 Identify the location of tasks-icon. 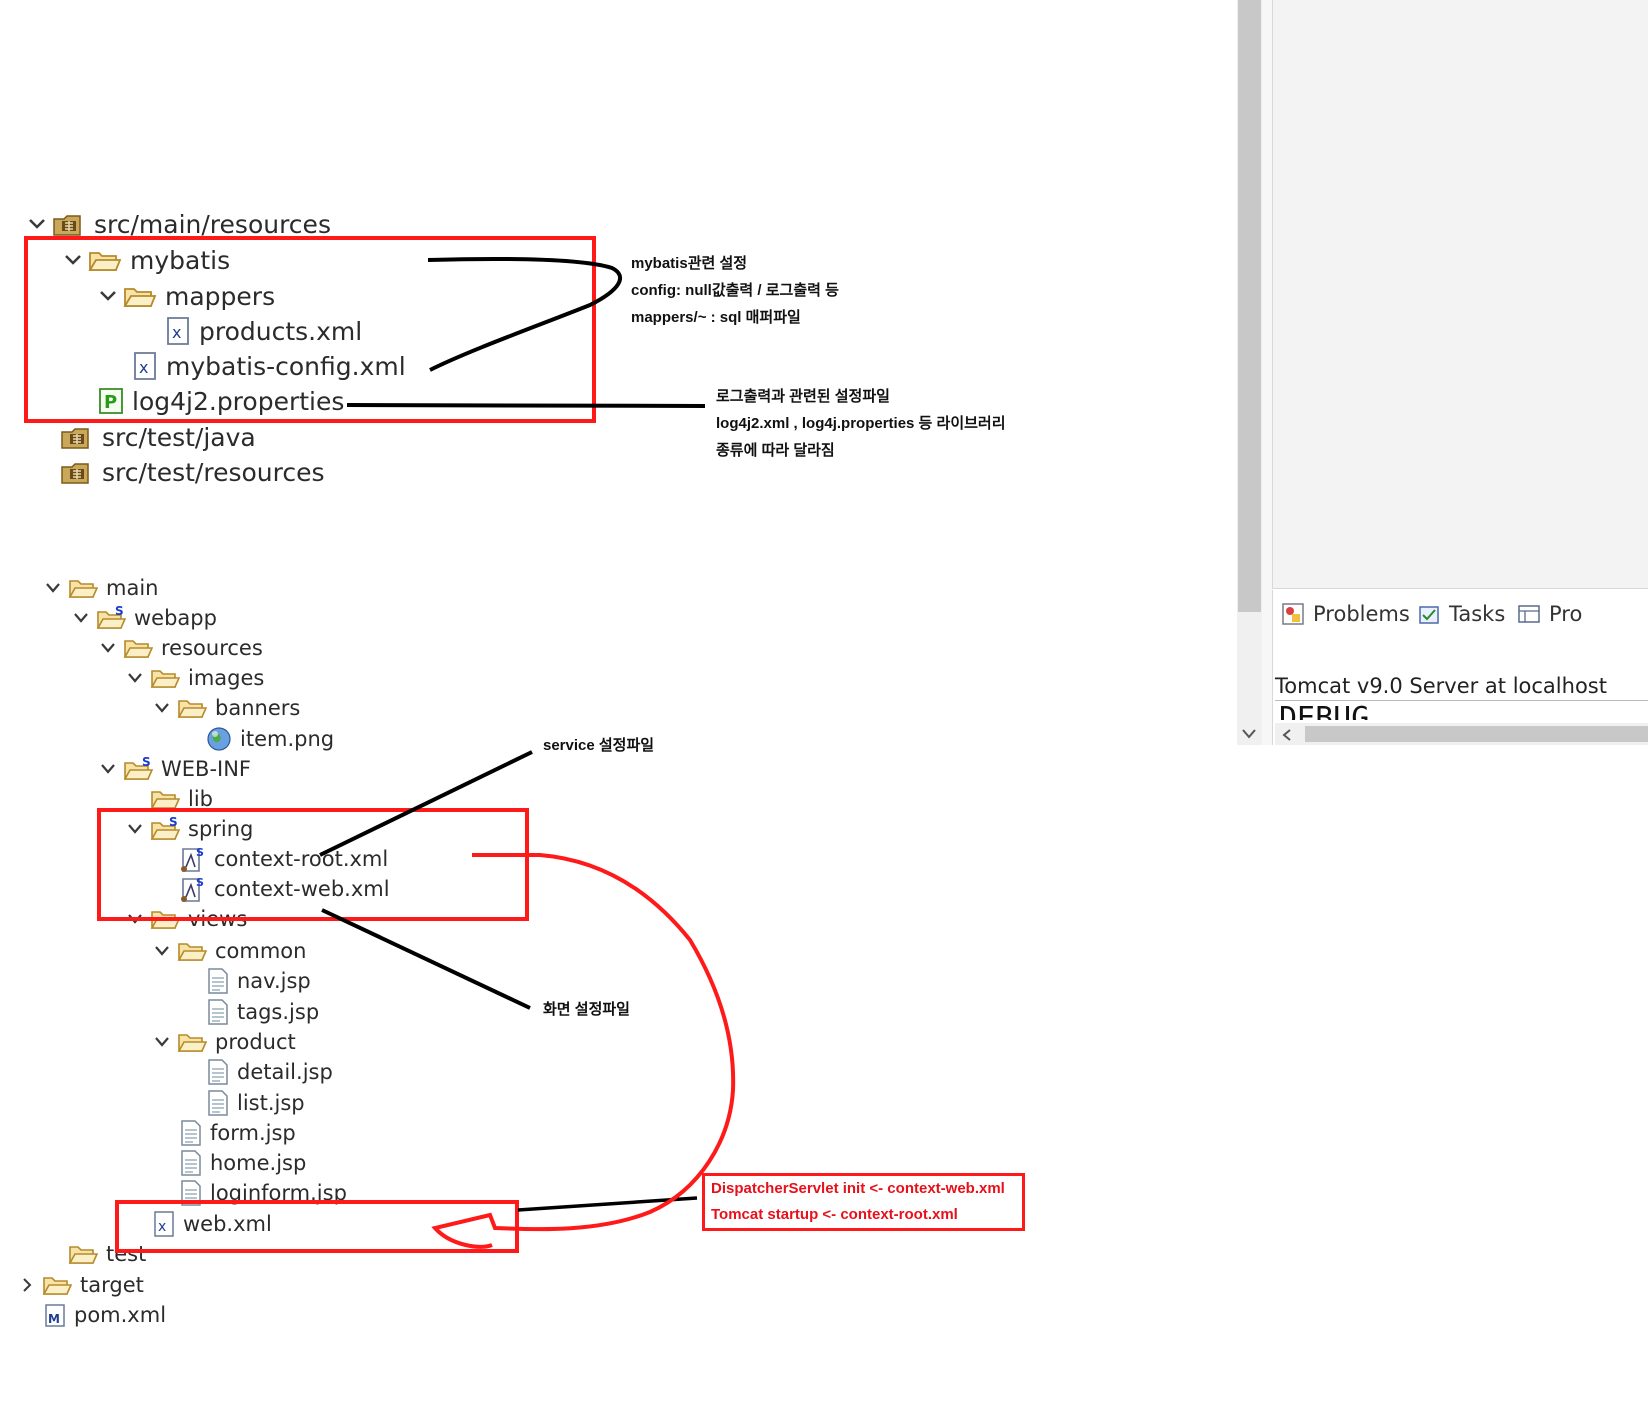
(1429, 614).